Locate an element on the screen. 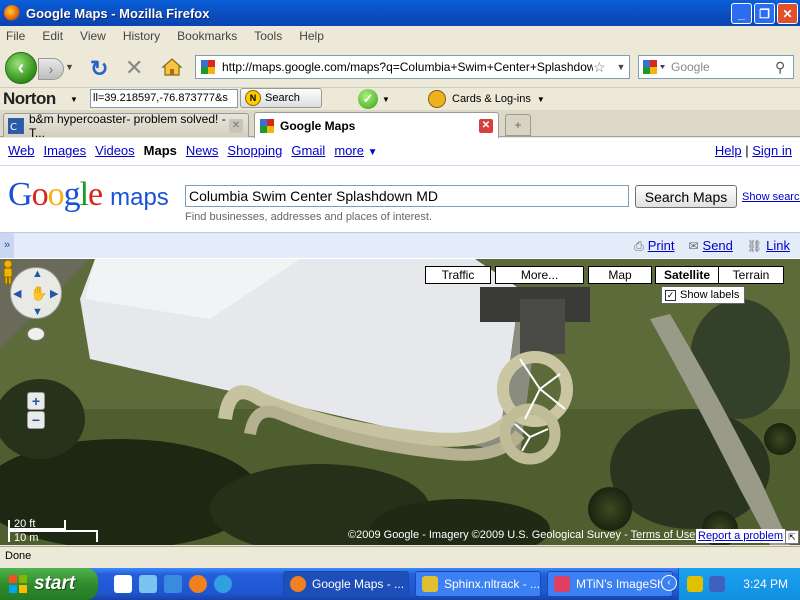 This screenshot has width=800, height=600. menu-bookmarks: Bookmarks is located at coordinates (207, 36).